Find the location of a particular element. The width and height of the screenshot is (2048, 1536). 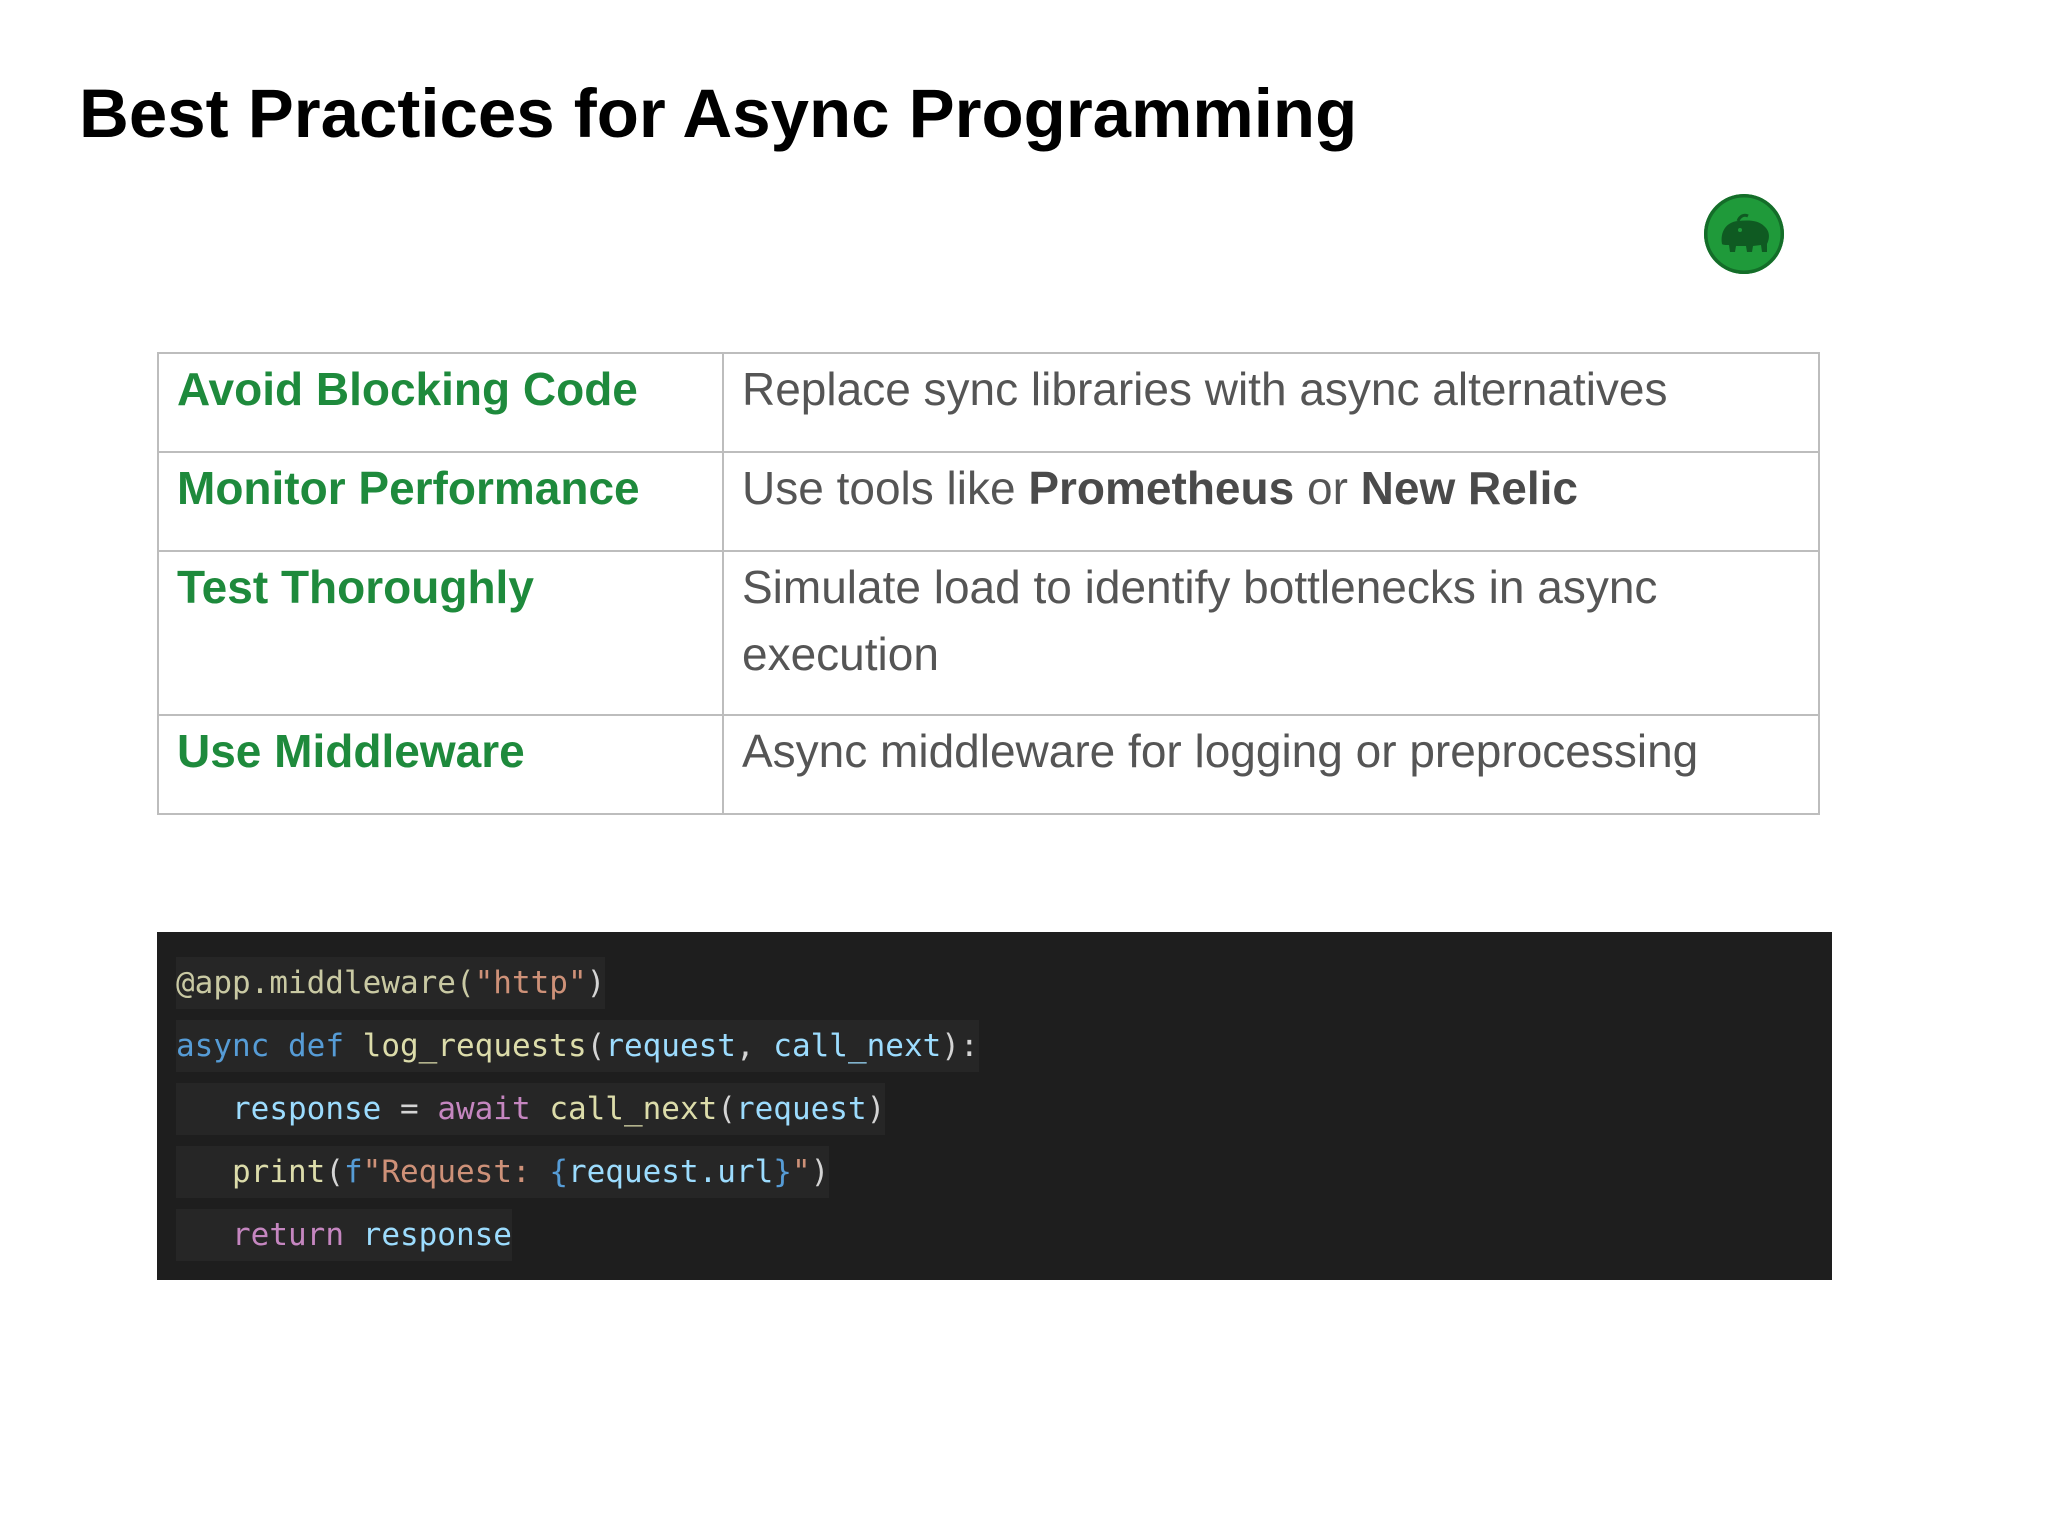

code-parameter: request is located at coordinates (670, 1045).